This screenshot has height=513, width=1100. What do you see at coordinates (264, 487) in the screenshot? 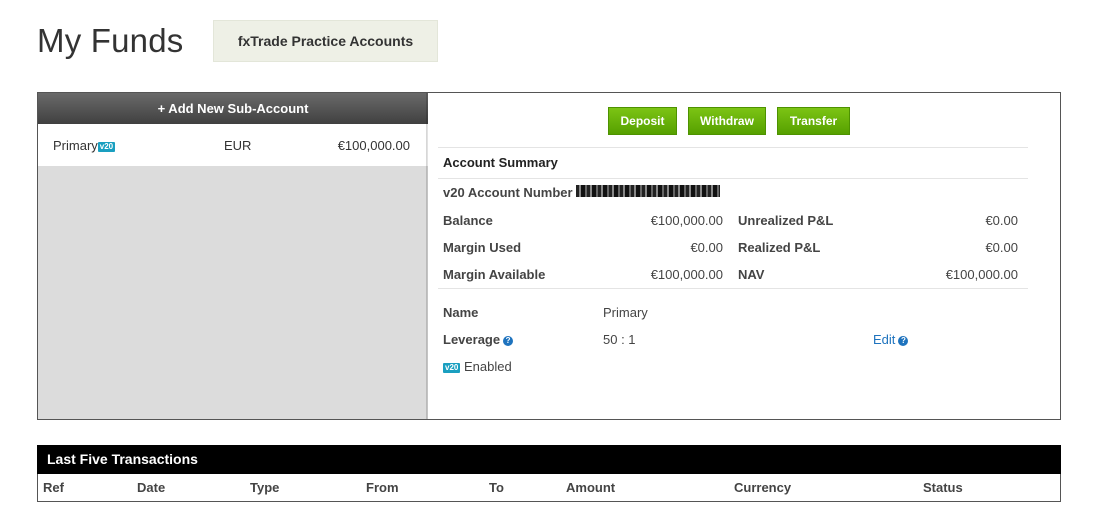
I see `column-header-type: Type` at bounding box center [264, 487].